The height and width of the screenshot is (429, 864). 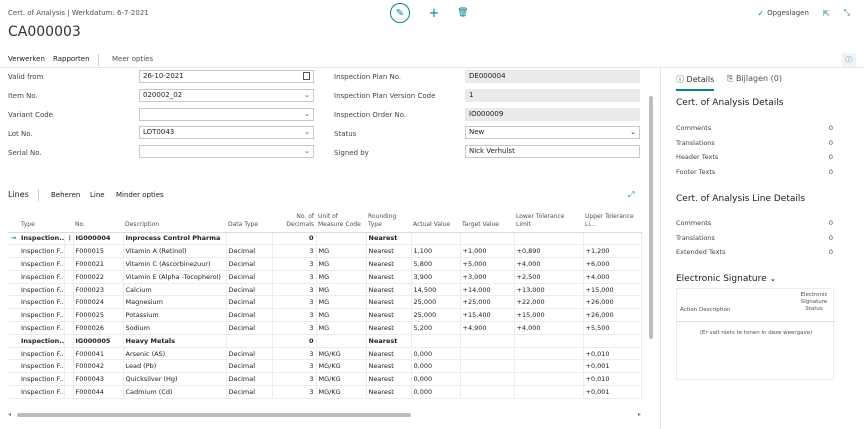 I want to click on process-menu: Verwerken, so click(x=26, y=59).